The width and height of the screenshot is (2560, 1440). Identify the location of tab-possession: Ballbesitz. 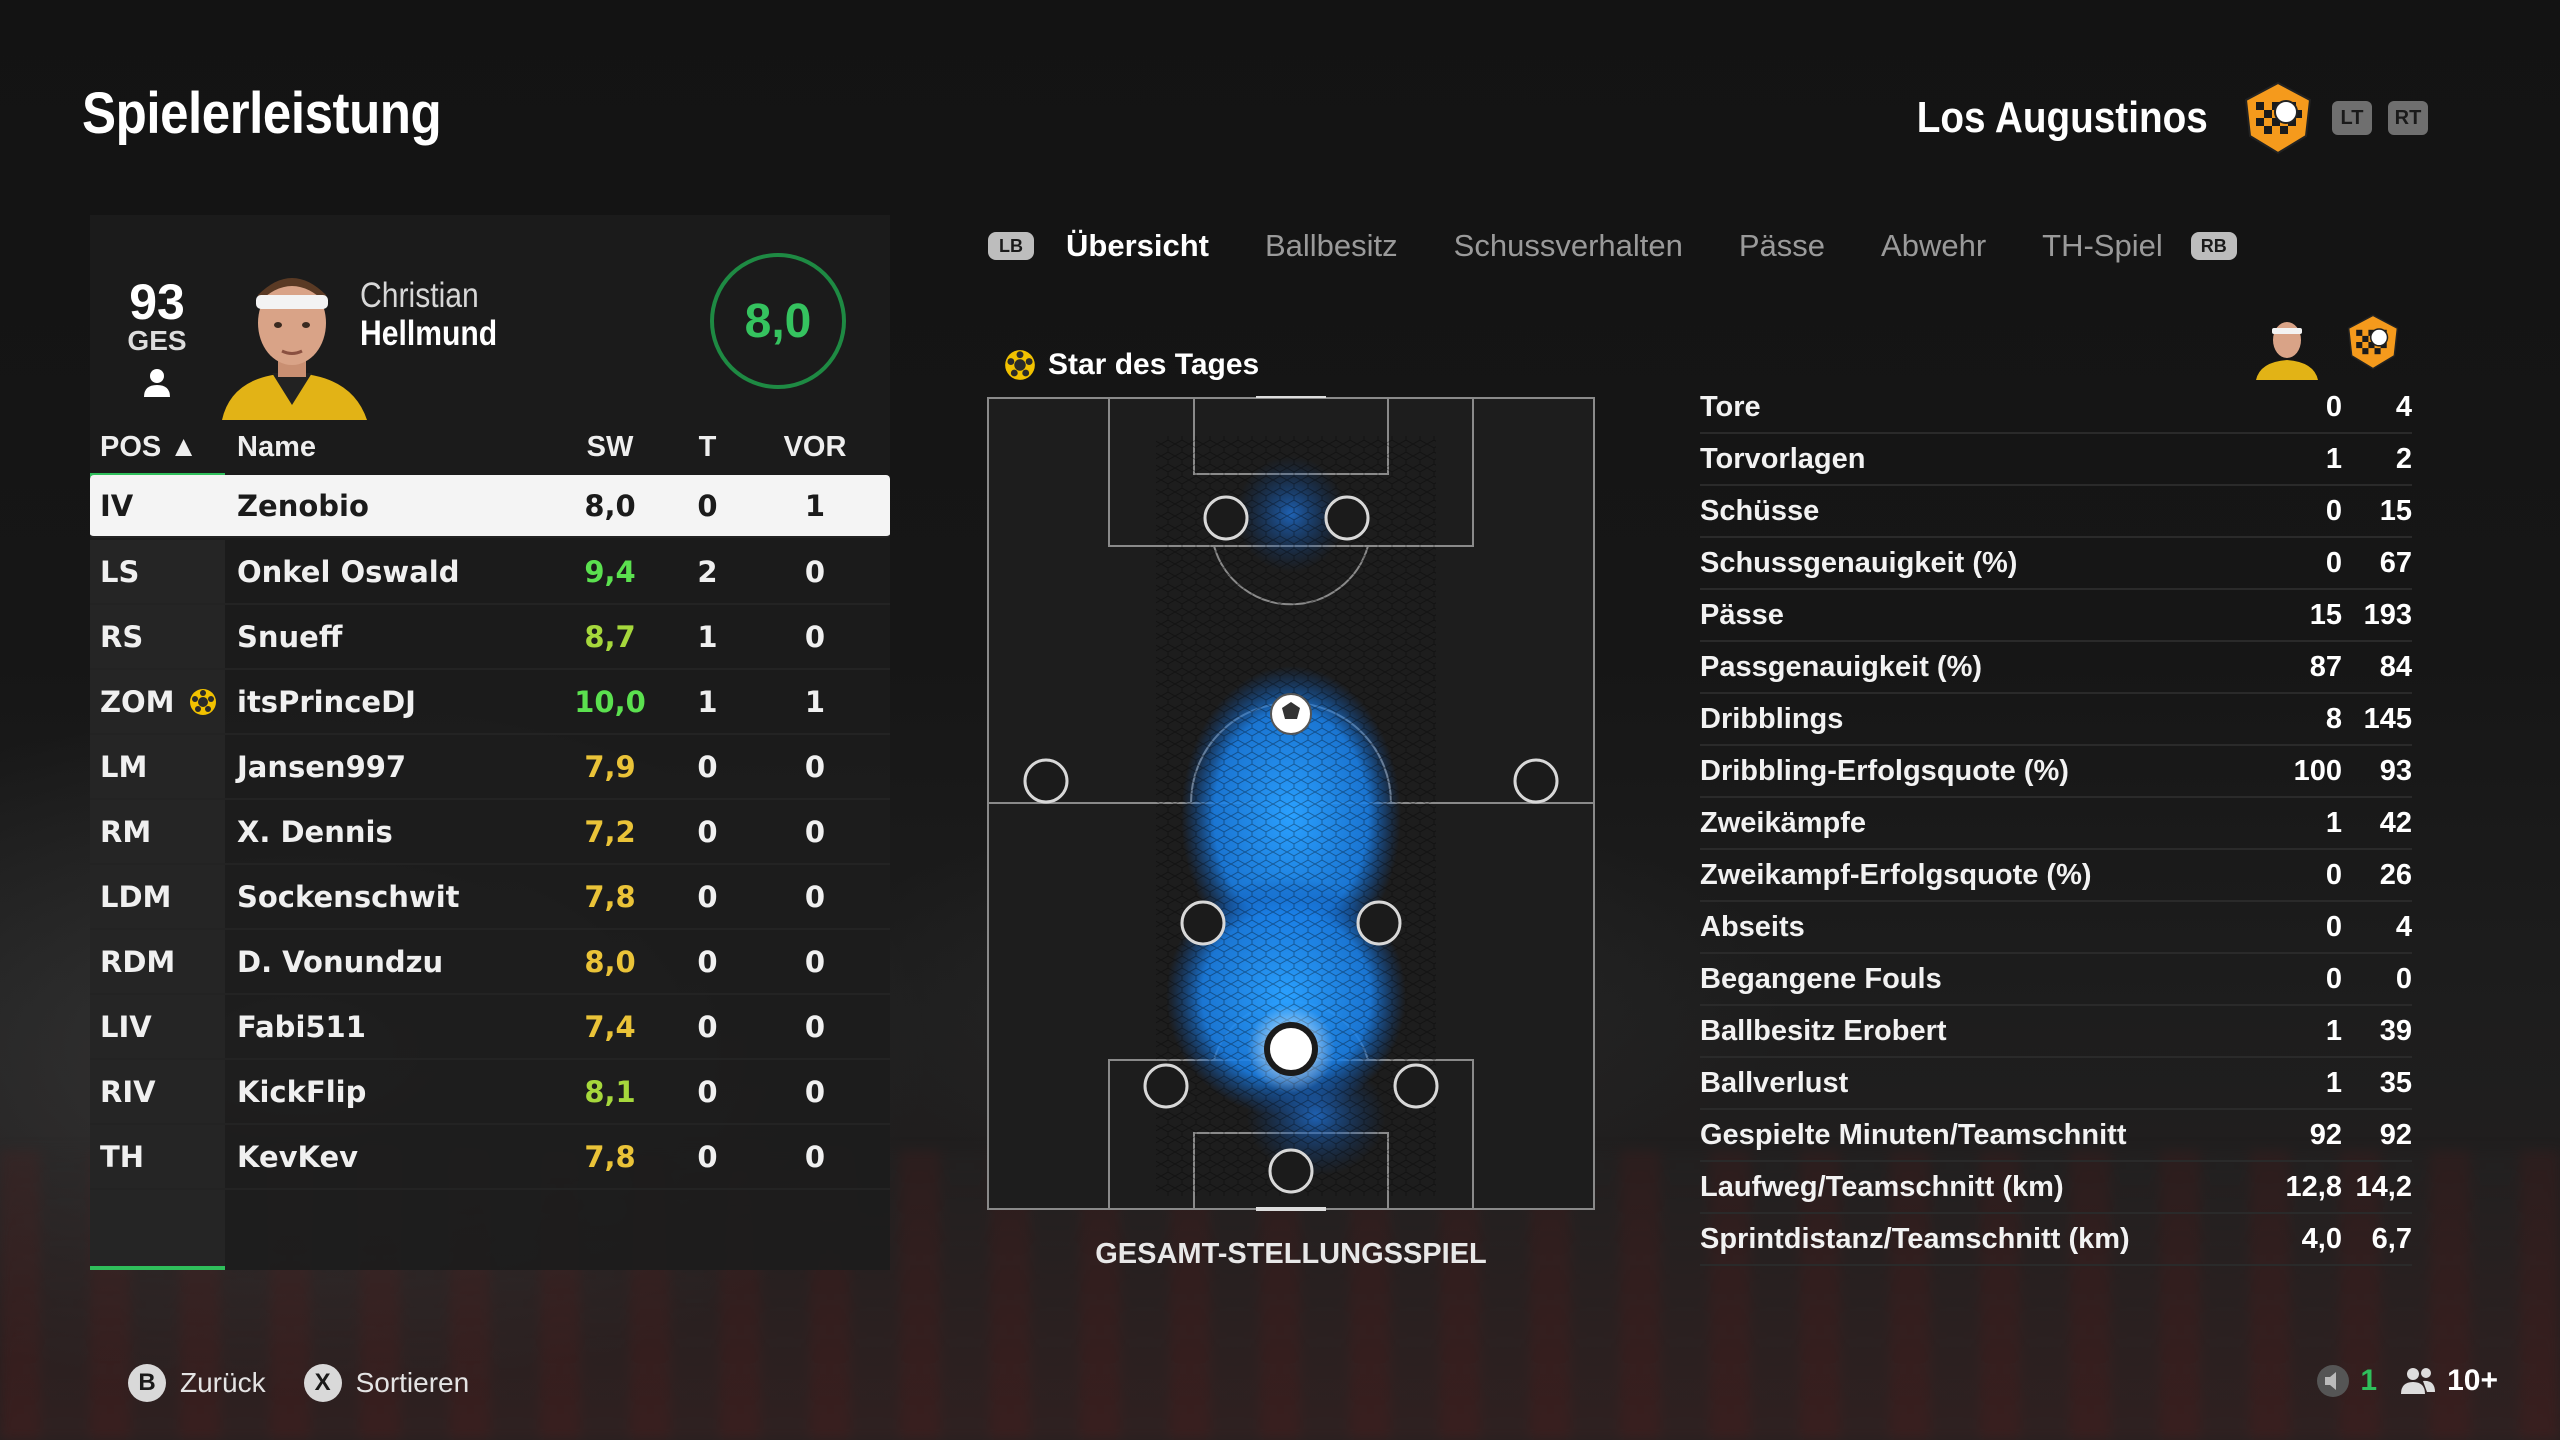
(1331, 246).